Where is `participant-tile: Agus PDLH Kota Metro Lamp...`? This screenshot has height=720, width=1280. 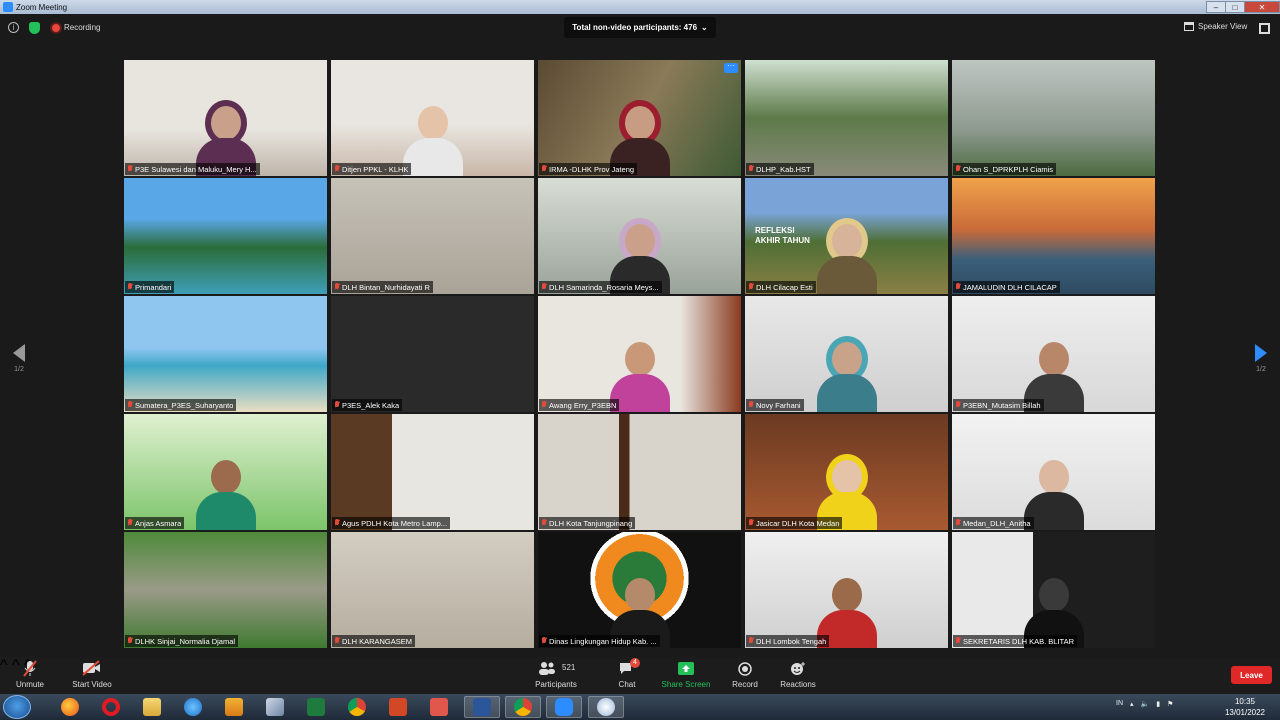 participant-tile: Agus PDLH Kota Metro Lamp... is located at coordinates (432, 472).